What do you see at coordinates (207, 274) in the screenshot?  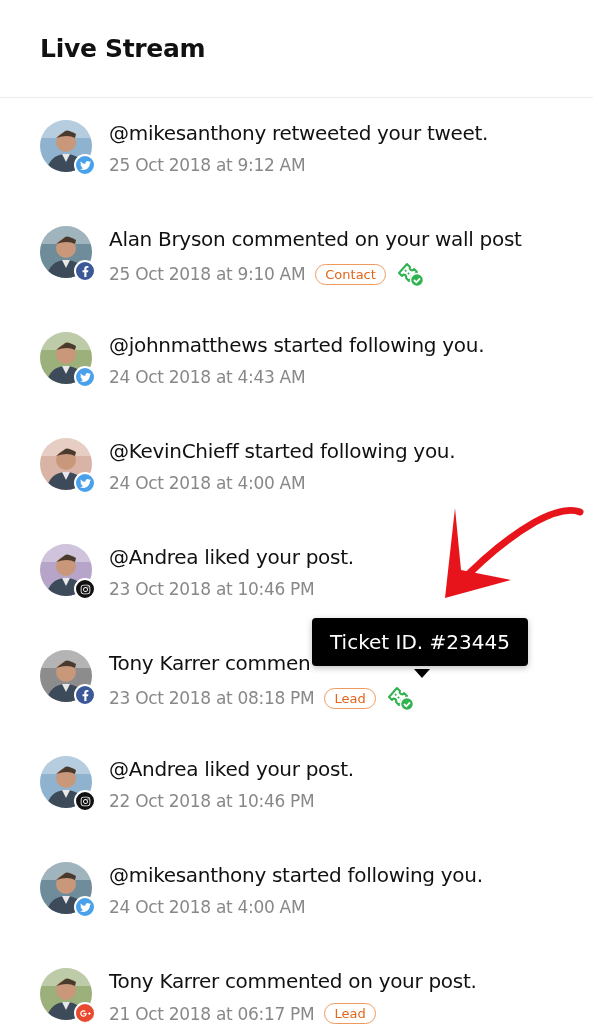 I see `timestamp: 25 Oct 2018 at 9:10 AM` at bounding box center [207, 274].